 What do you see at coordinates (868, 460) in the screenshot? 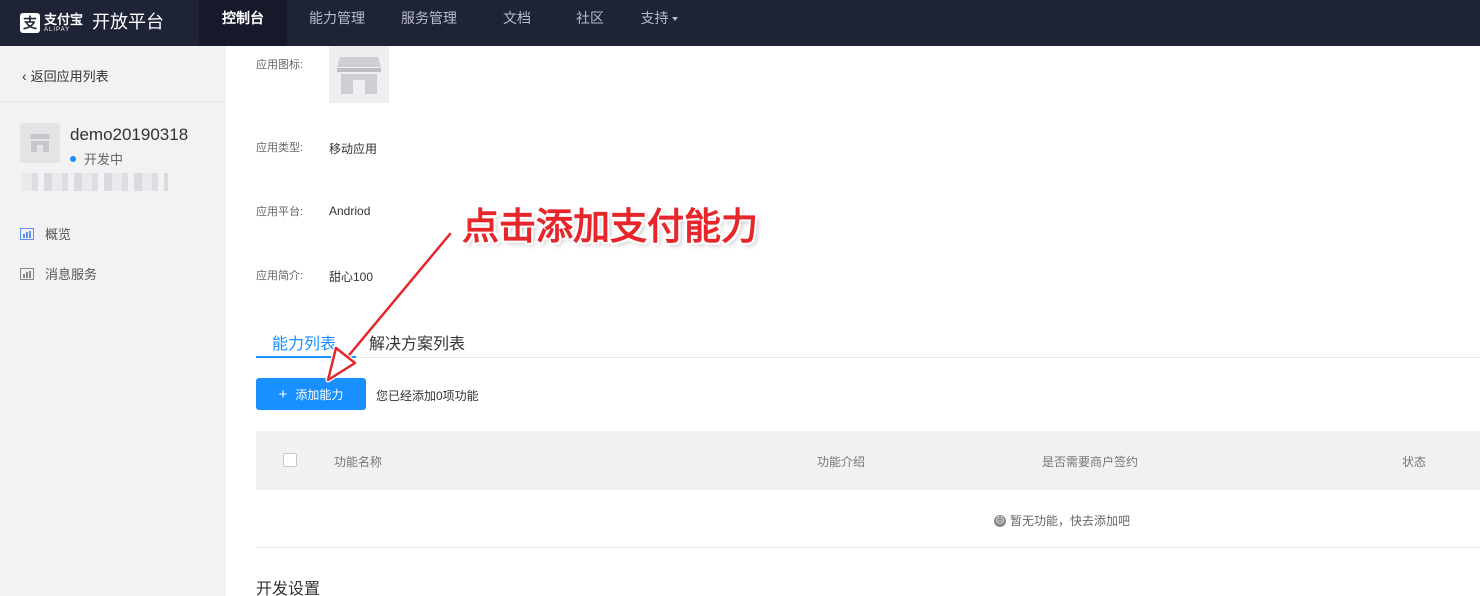
I see `table-header: 功能名称 功能介绍 是否需要商户签约 状态` at bounding box center [868, 460].